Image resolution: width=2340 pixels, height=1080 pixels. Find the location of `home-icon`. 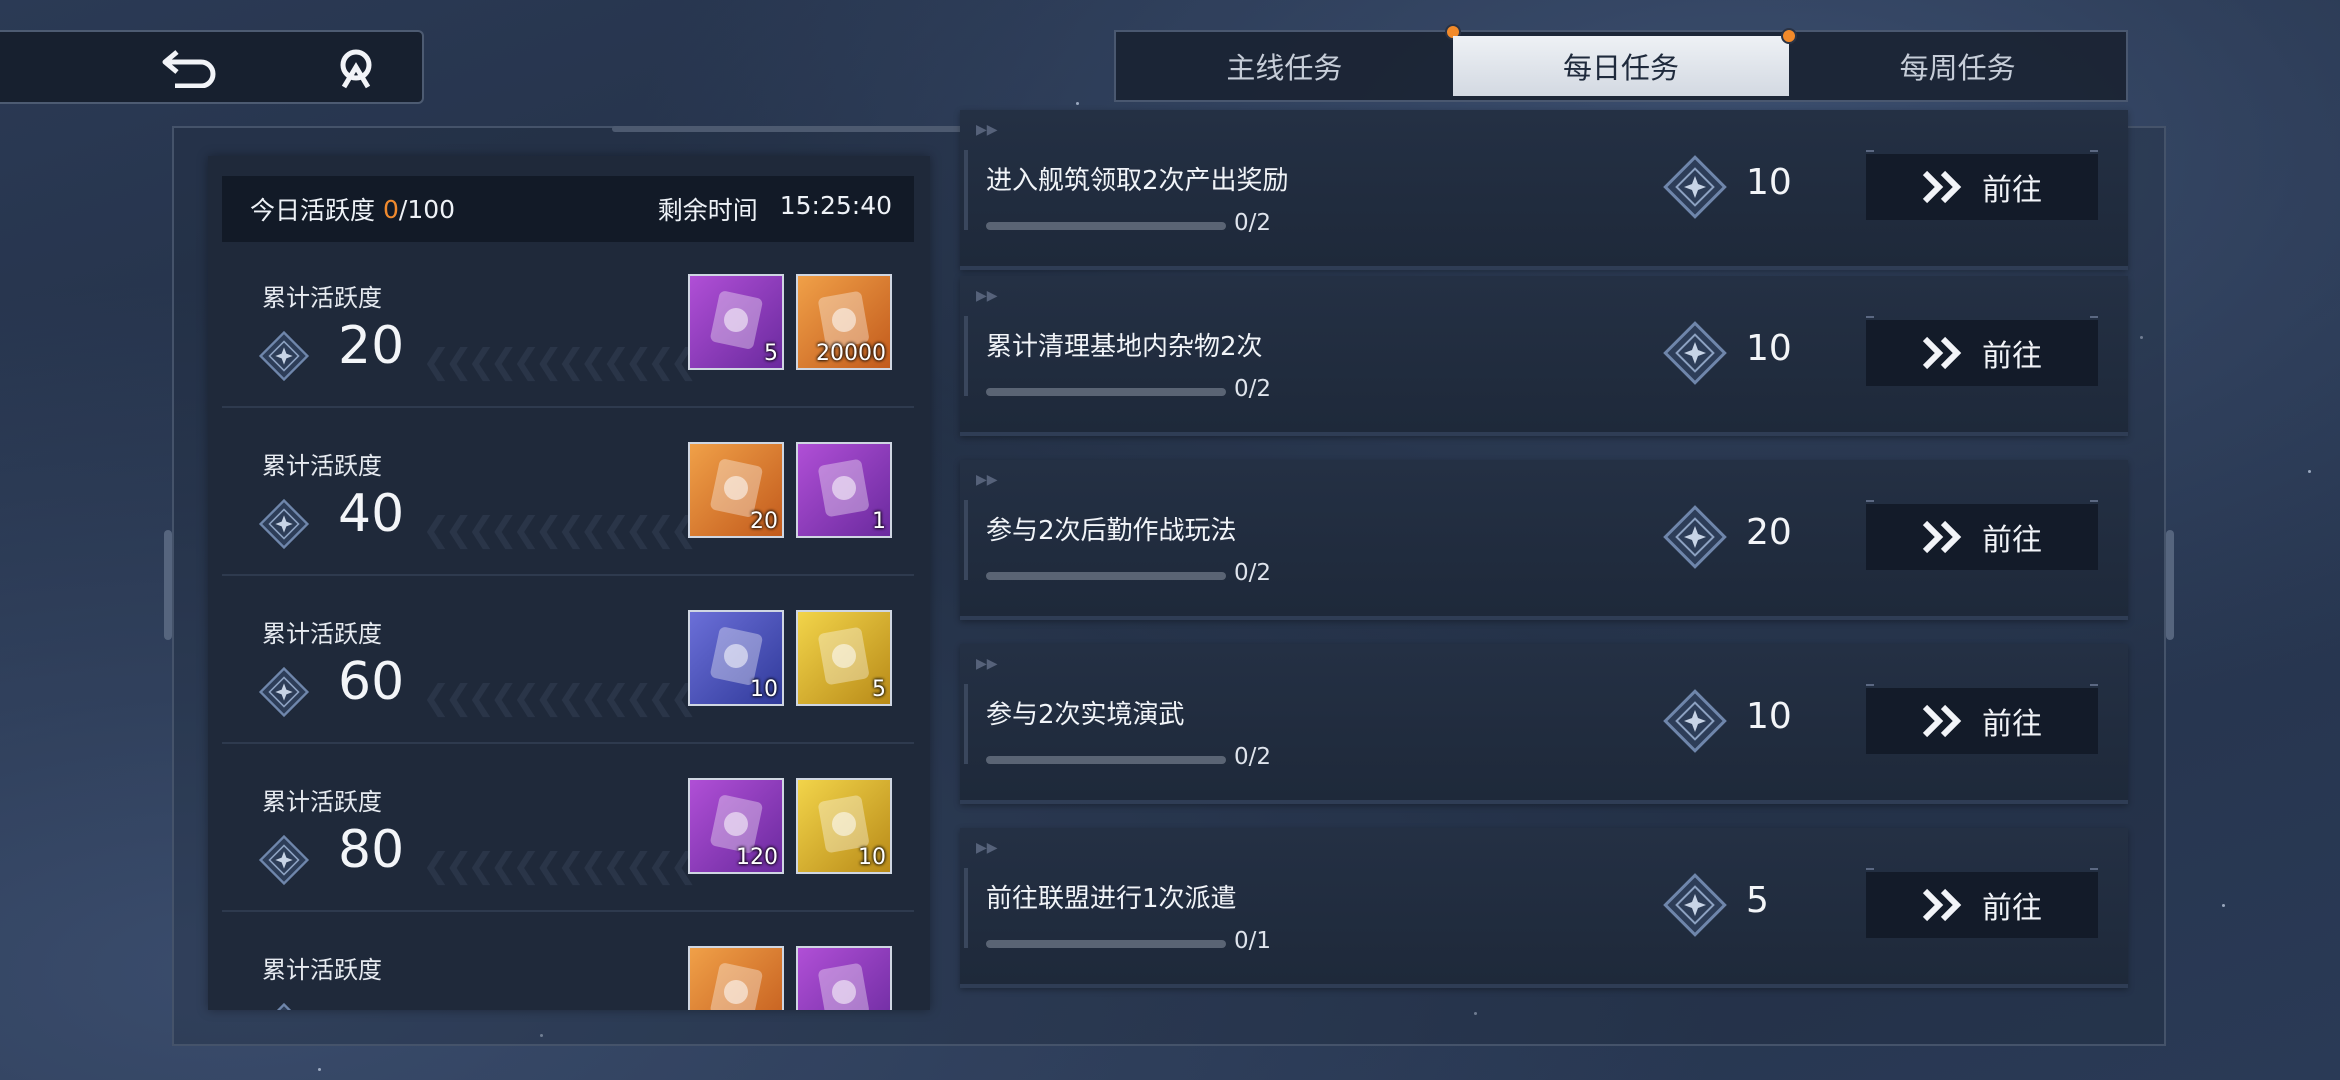

home-icon is located at coordinates (356, 69).